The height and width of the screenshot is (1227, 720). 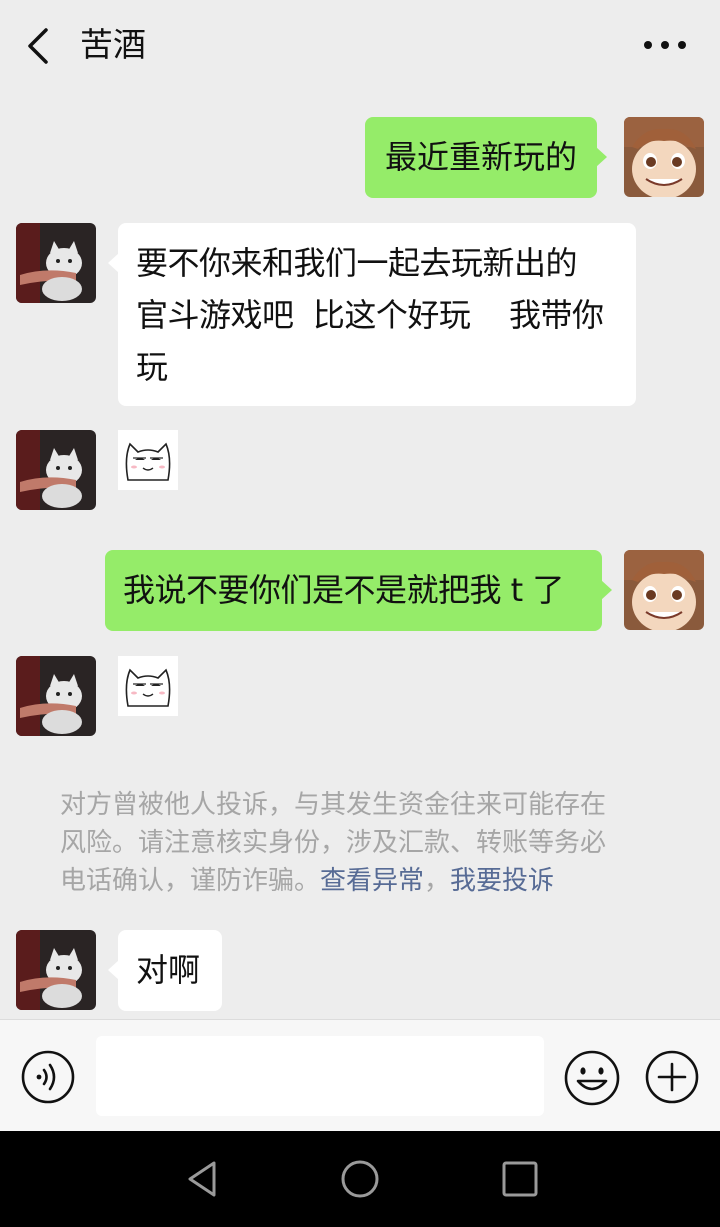 I want to click on more-functions-button, so click(x=672, y=1077).